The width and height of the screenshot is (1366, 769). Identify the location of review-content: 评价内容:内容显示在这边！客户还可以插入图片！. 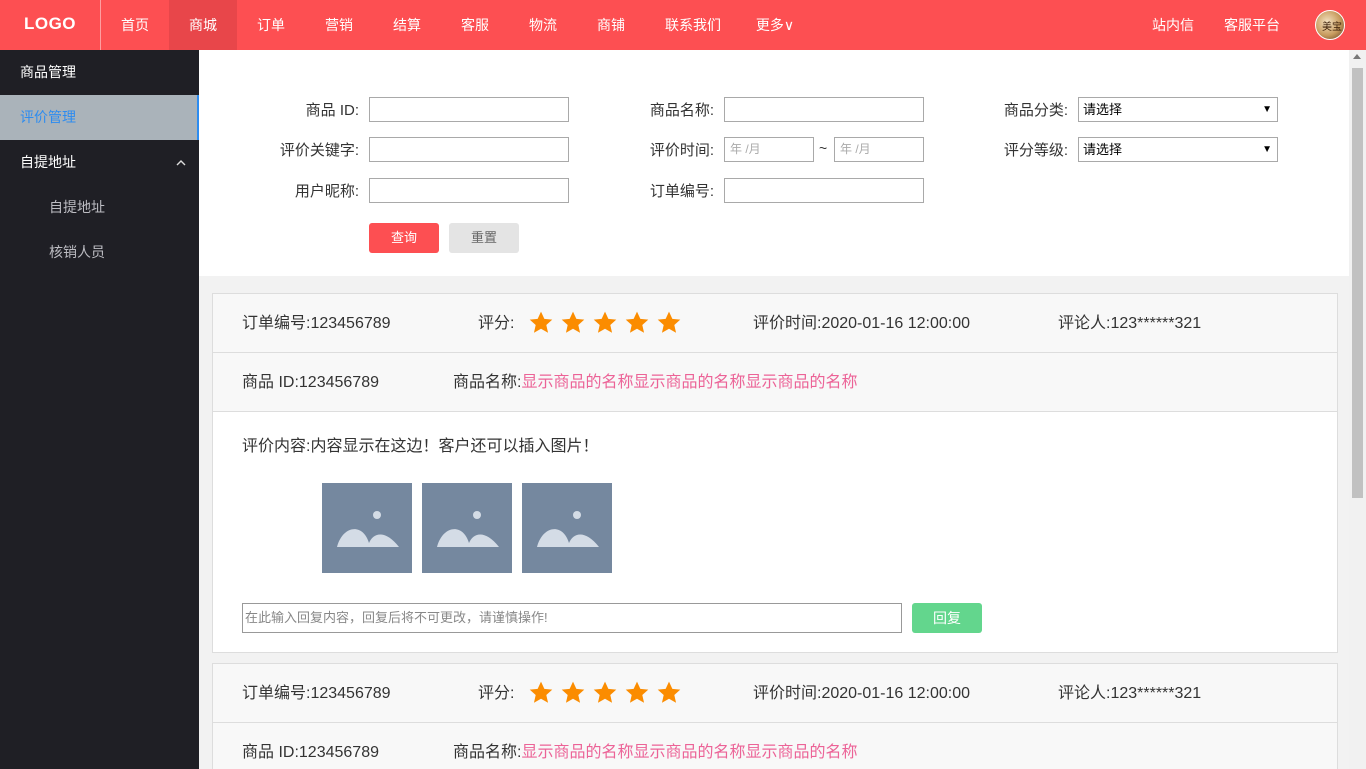
(420, 444).